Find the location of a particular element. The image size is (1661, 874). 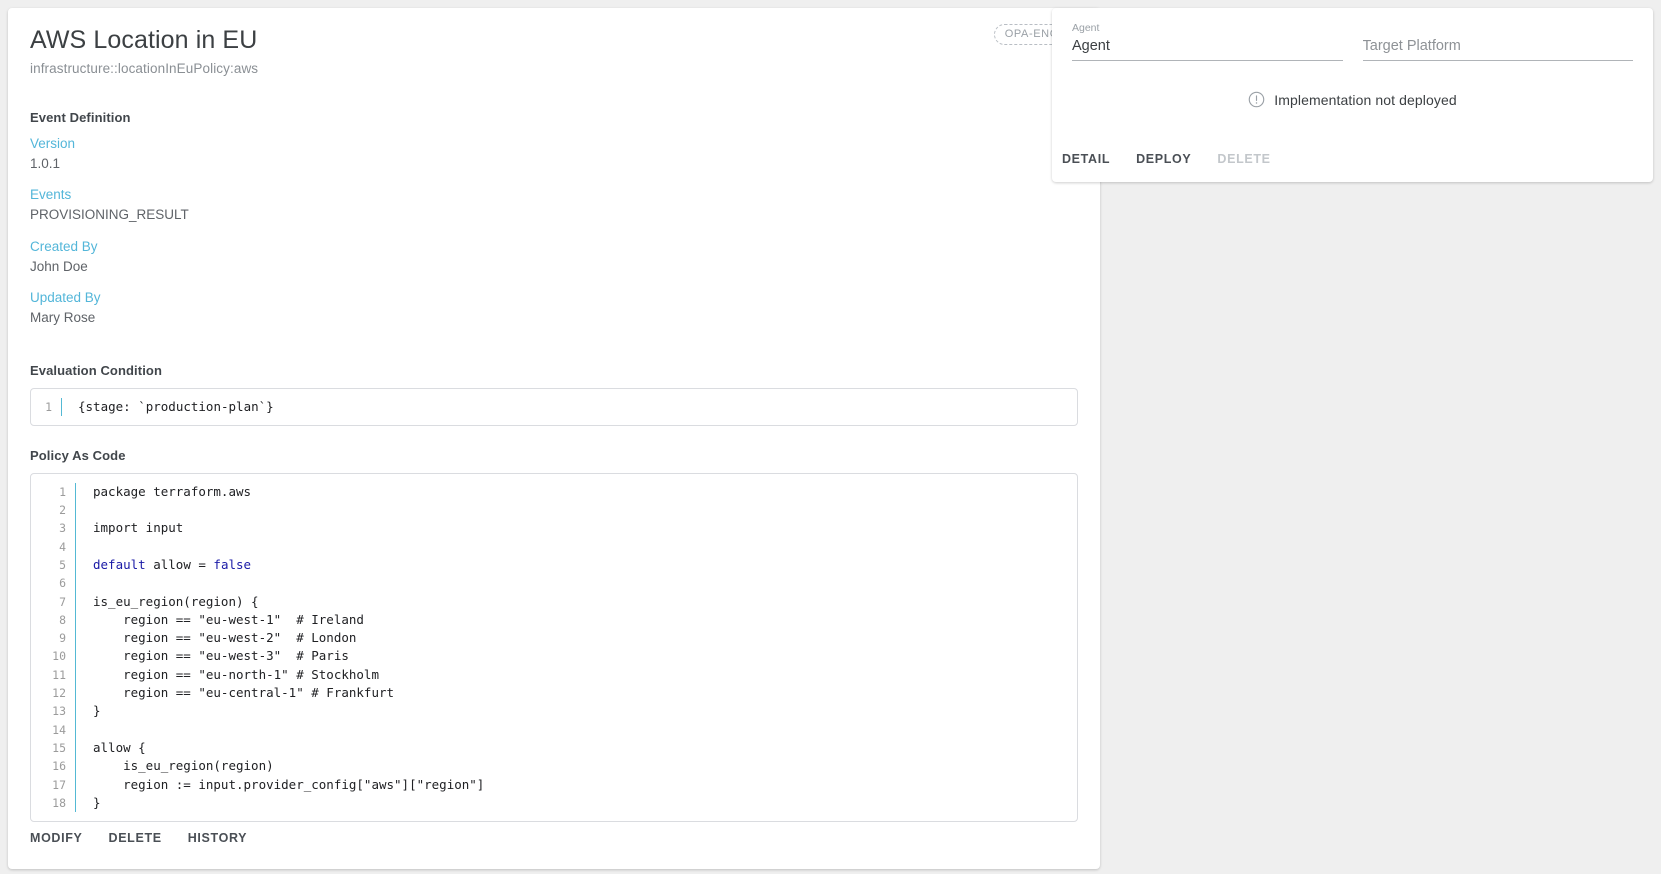

agent-field-wrapper: Agent is located at coordinates (1207, 41).